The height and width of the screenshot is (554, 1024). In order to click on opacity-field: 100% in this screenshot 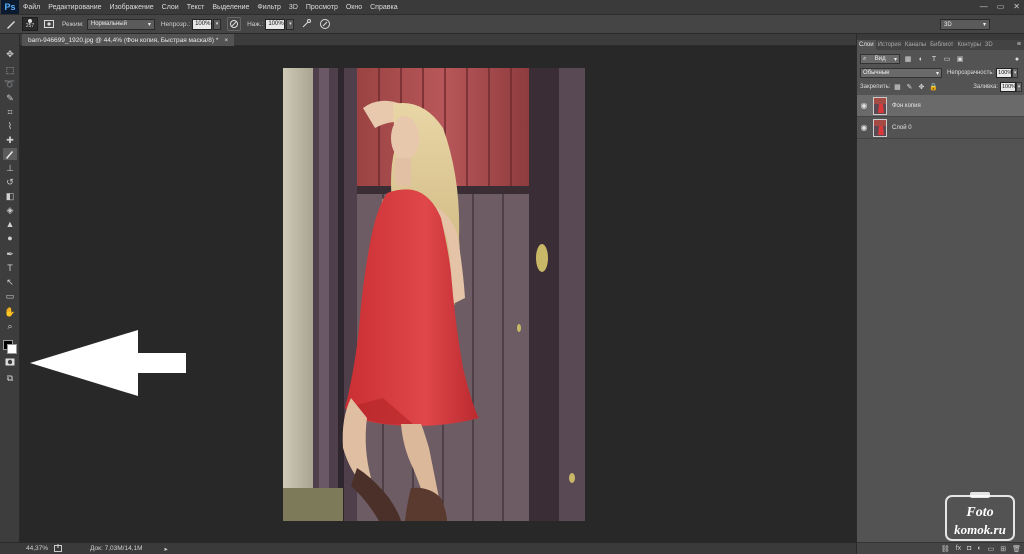, I will do `click(202, 24)`.